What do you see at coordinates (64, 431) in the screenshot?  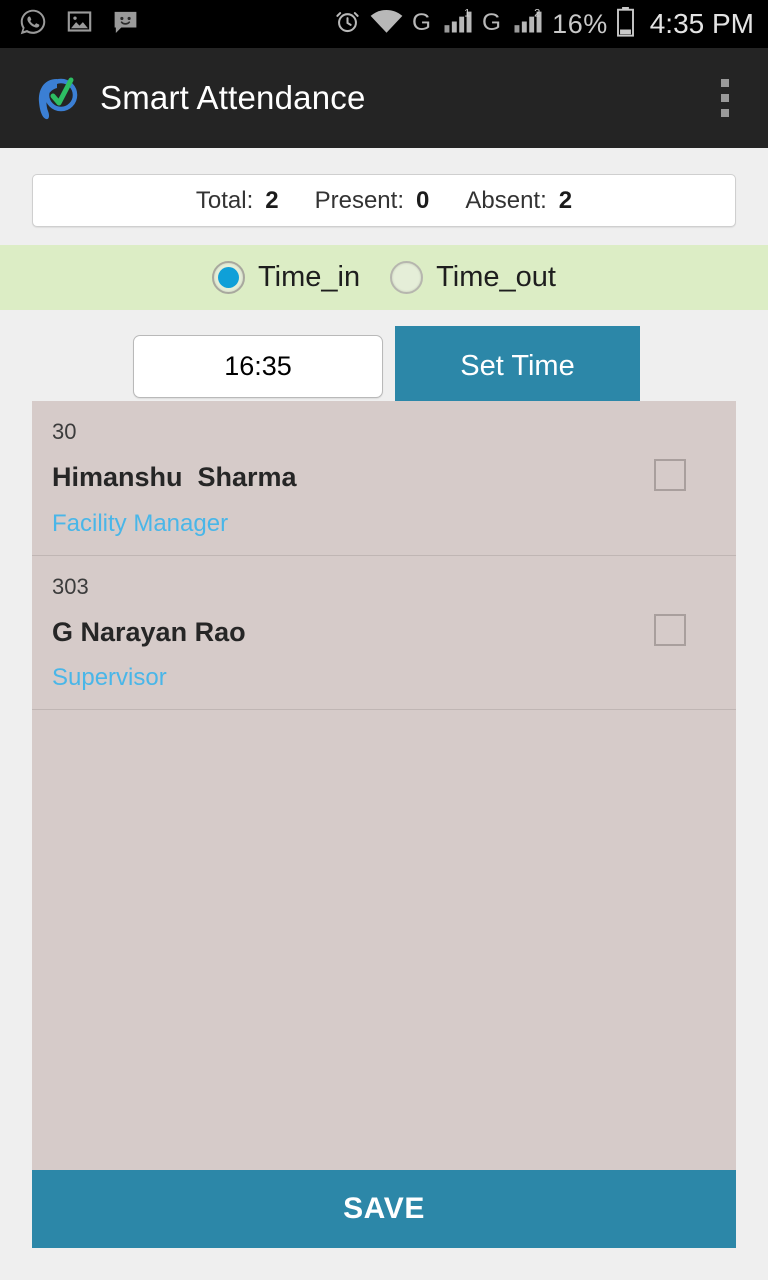 I see `employee-id: 30` at bounding box center [64, 431].